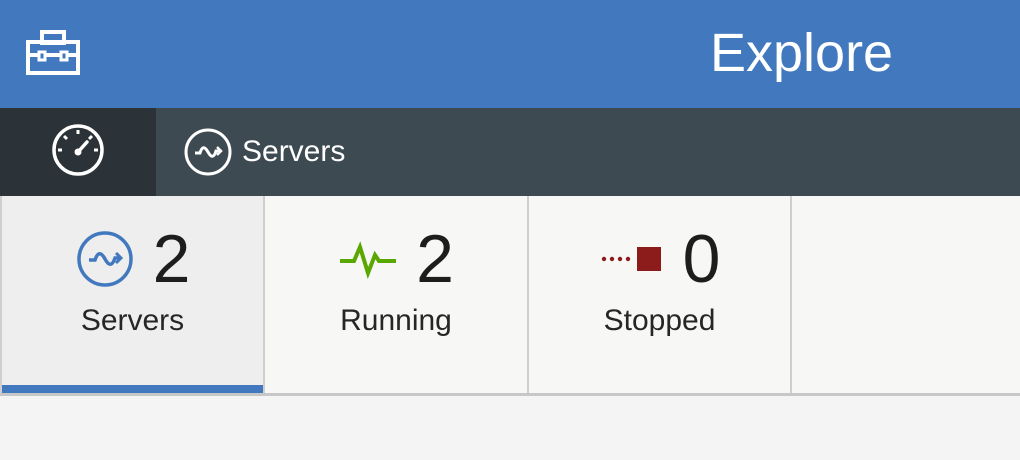  What do you see at coordinates (368, 259) in the screenshot?
I see `pulse-icon` at bounding box center [368, 259].